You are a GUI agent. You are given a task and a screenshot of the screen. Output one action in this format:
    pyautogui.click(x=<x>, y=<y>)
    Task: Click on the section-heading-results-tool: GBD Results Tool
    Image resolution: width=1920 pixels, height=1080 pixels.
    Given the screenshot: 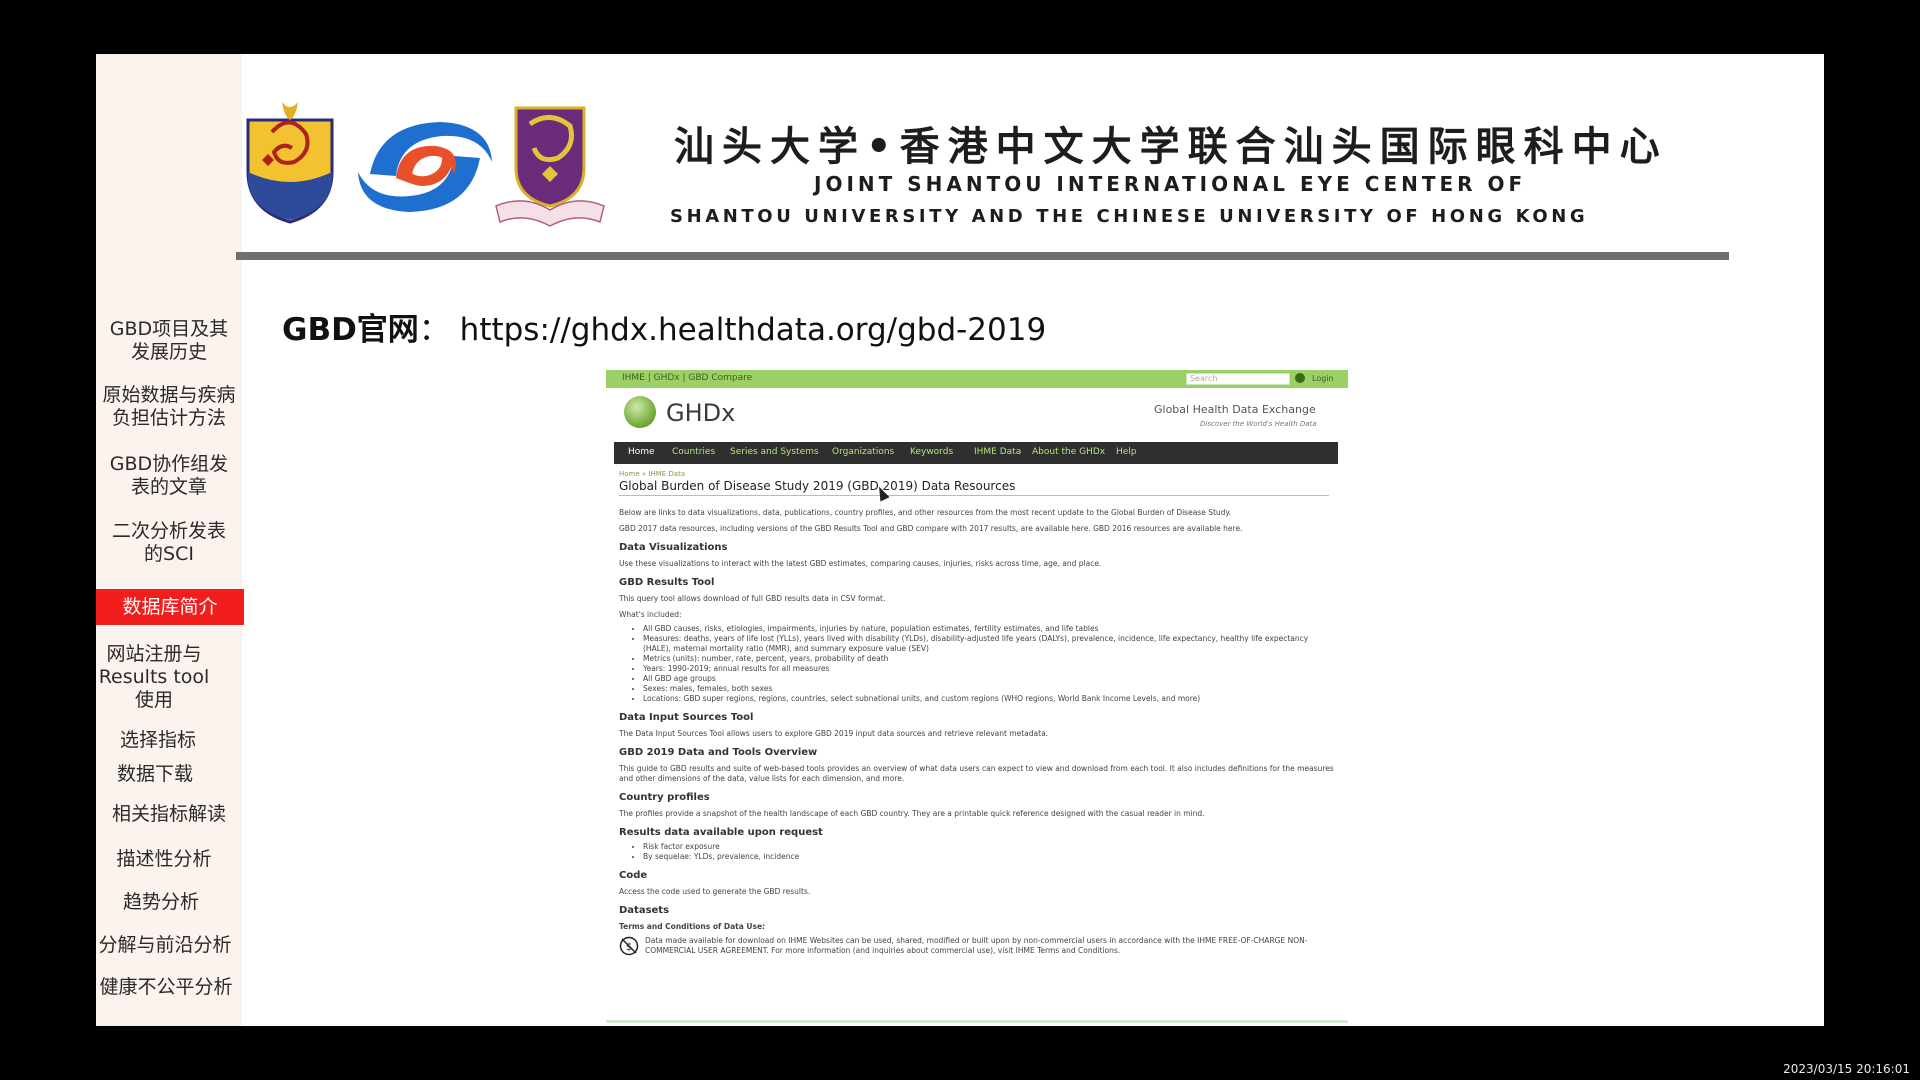 What is the action you would take?
    pyautogui.click(x=667, y=582)
    